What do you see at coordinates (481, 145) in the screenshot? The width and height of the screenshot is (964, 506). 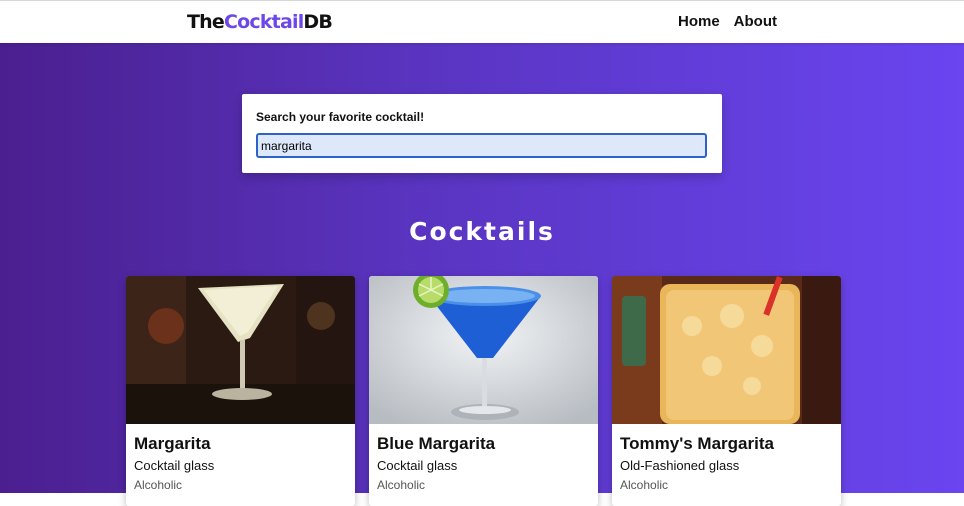 I see `search-input` at bounding box center [481, 145].